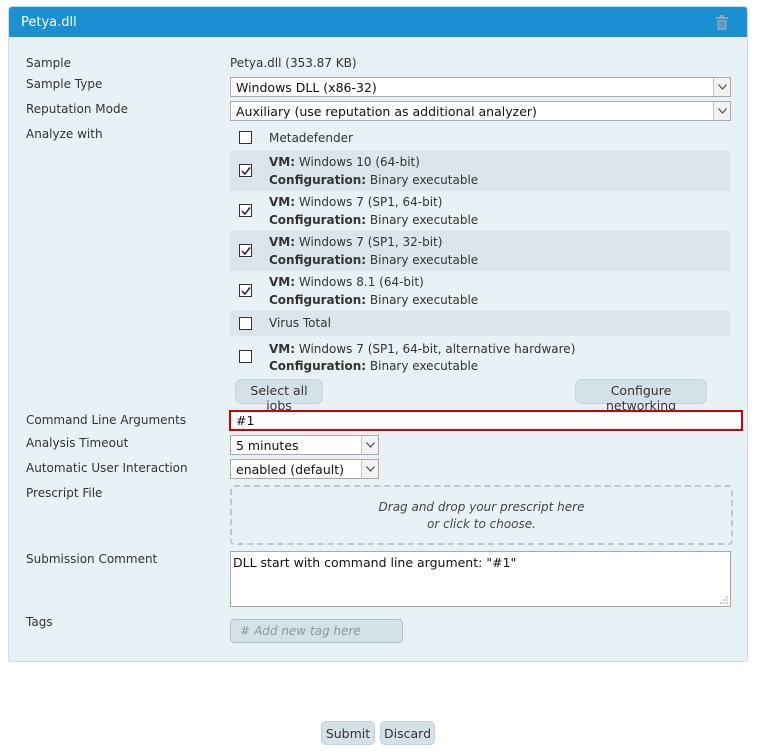  Describe the element at coordinates (348, 733) in the screenshot. I see `submit-button: Submit` at that location.